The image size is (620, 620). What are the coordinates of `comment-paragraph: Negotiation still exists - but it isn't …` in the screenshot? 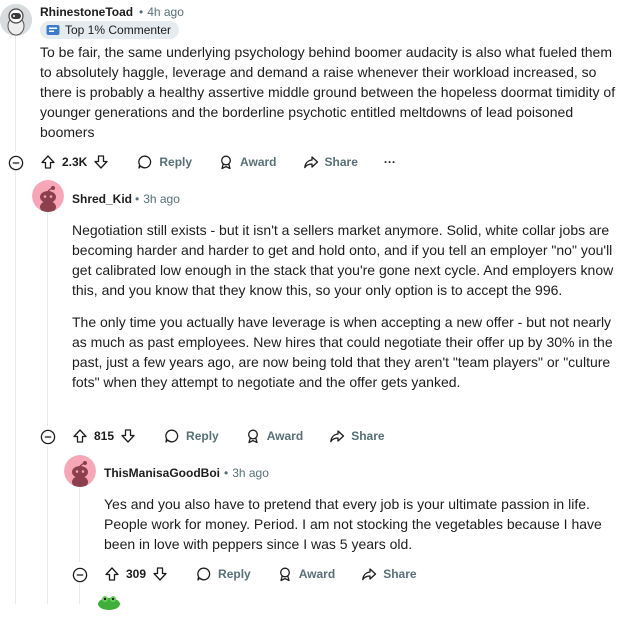 It's located at (343, 260).